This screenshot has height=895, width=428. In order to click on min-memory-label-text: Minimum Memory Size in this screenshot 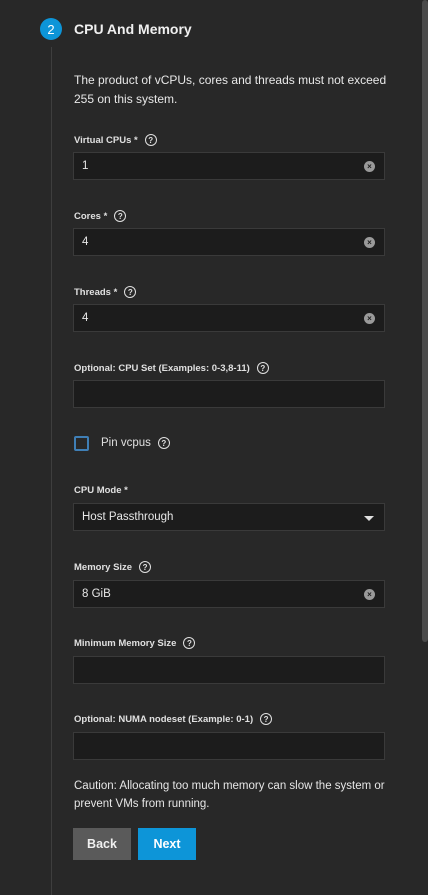, I will do `click(125, 643)`.